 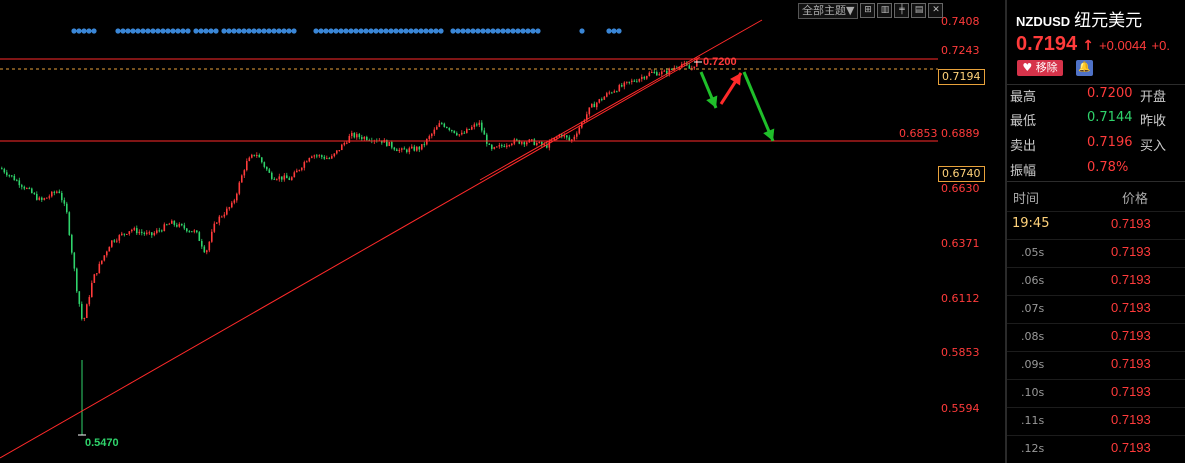 I want to click on stat-label-low: 最低, so click(x=1023, y=121).